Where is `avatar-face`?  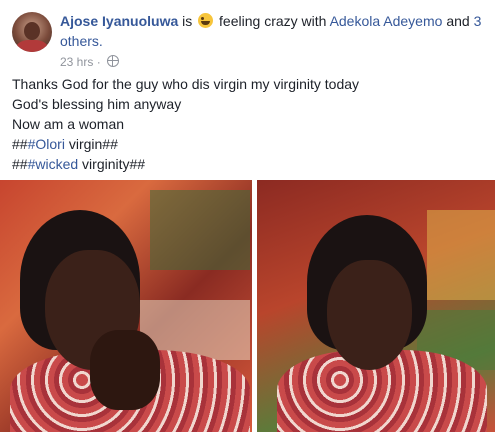
avatar-face is located at coordinates (32, 31).